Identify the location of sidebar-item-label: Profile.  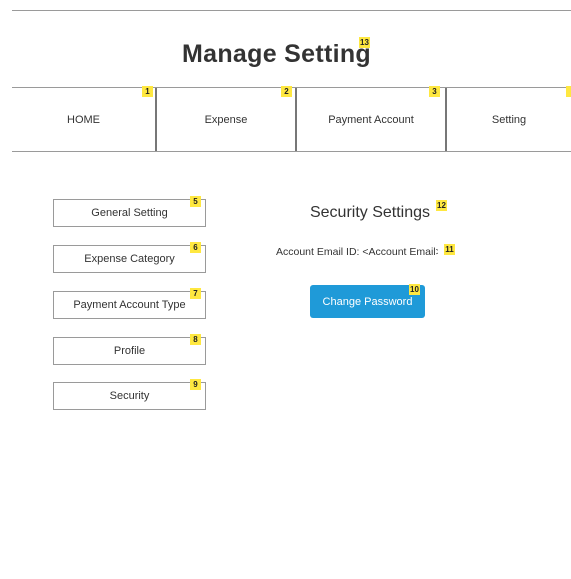
(129, 351).